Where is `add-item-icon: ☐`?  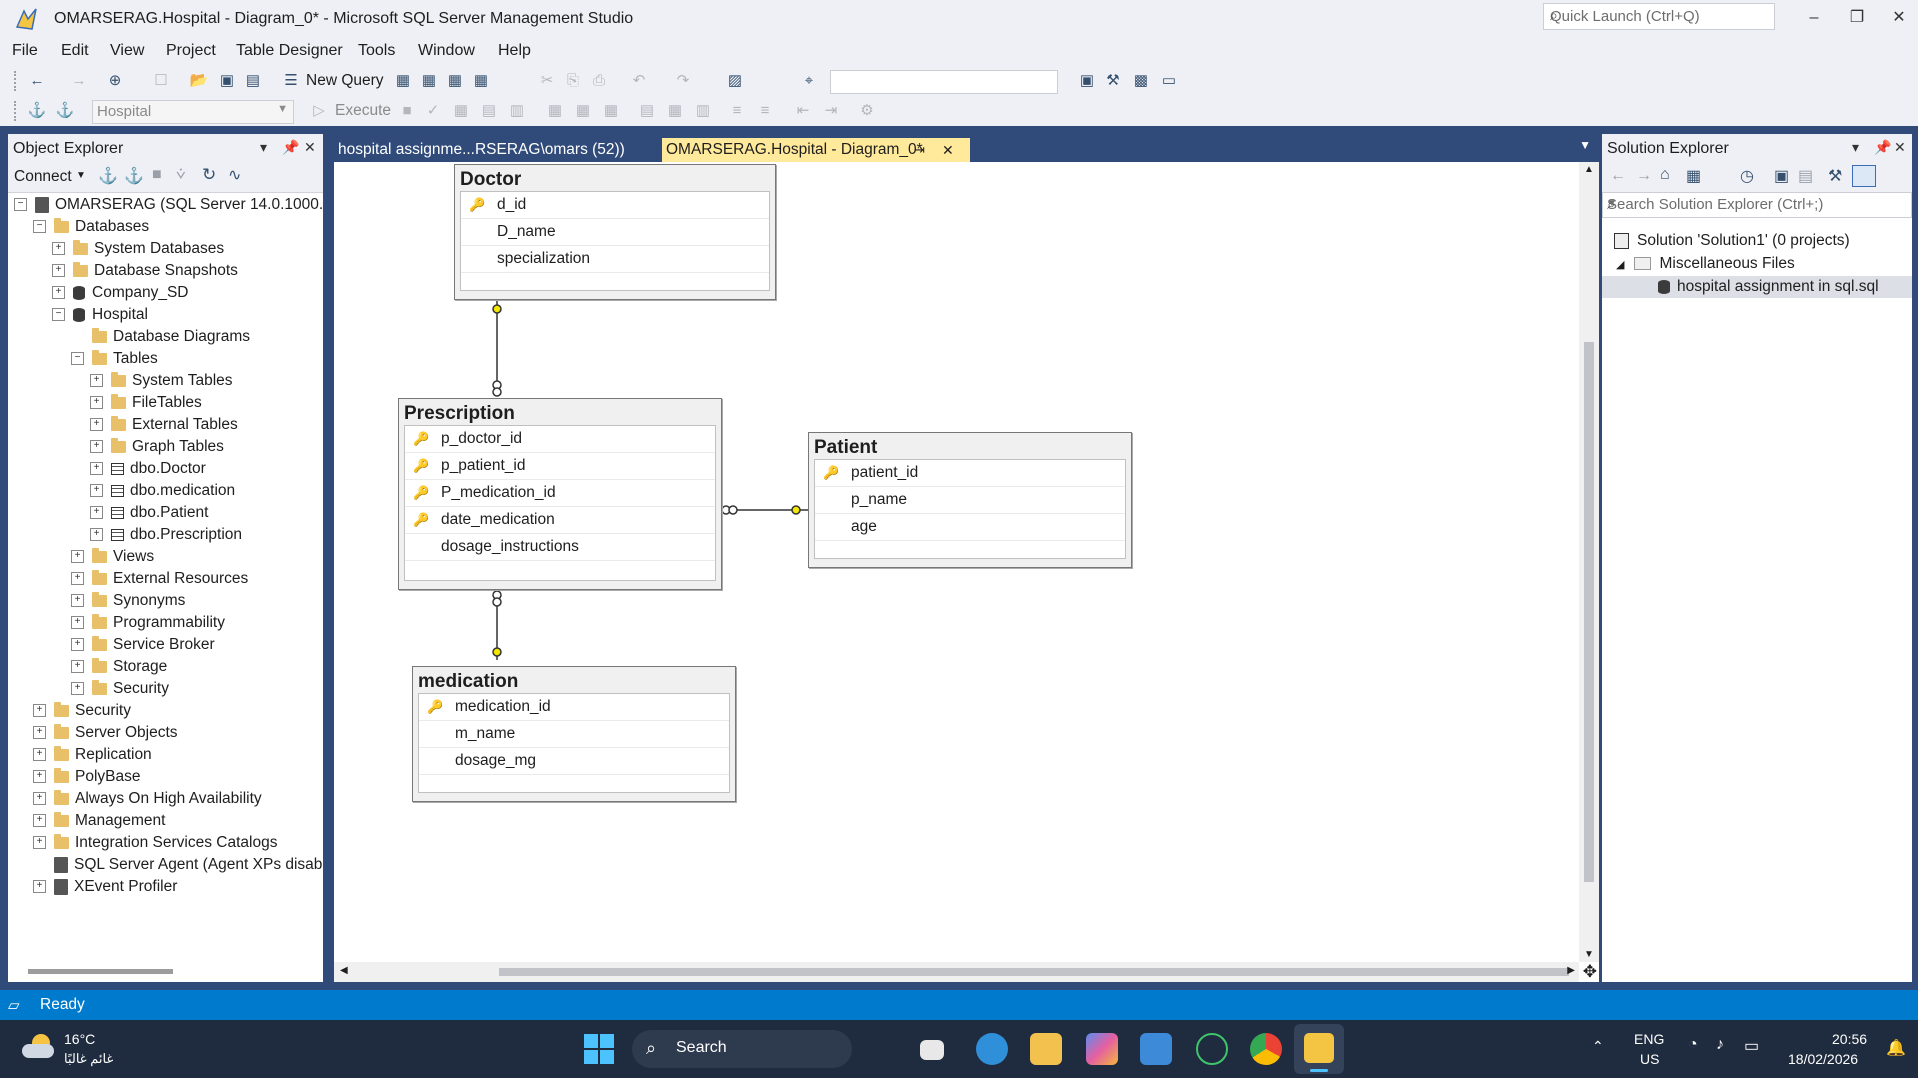 add-item-icon: ☐ is located at coordinates (161, 81).